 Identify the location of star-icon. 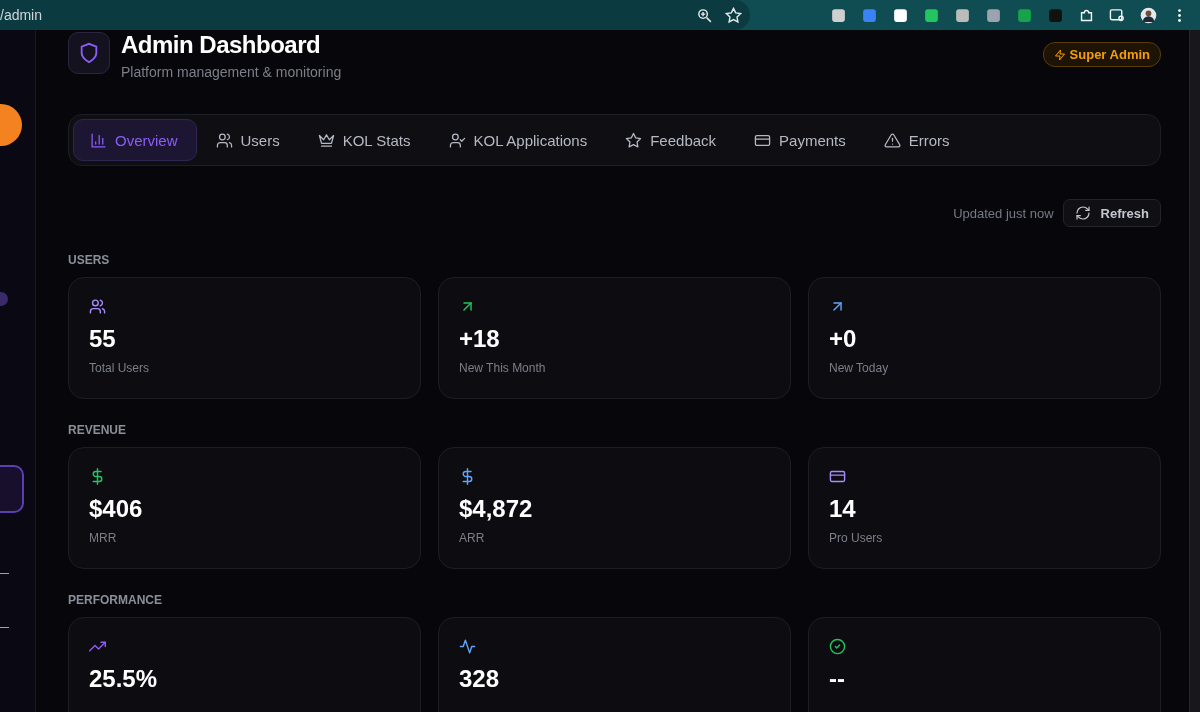
(634, 140).